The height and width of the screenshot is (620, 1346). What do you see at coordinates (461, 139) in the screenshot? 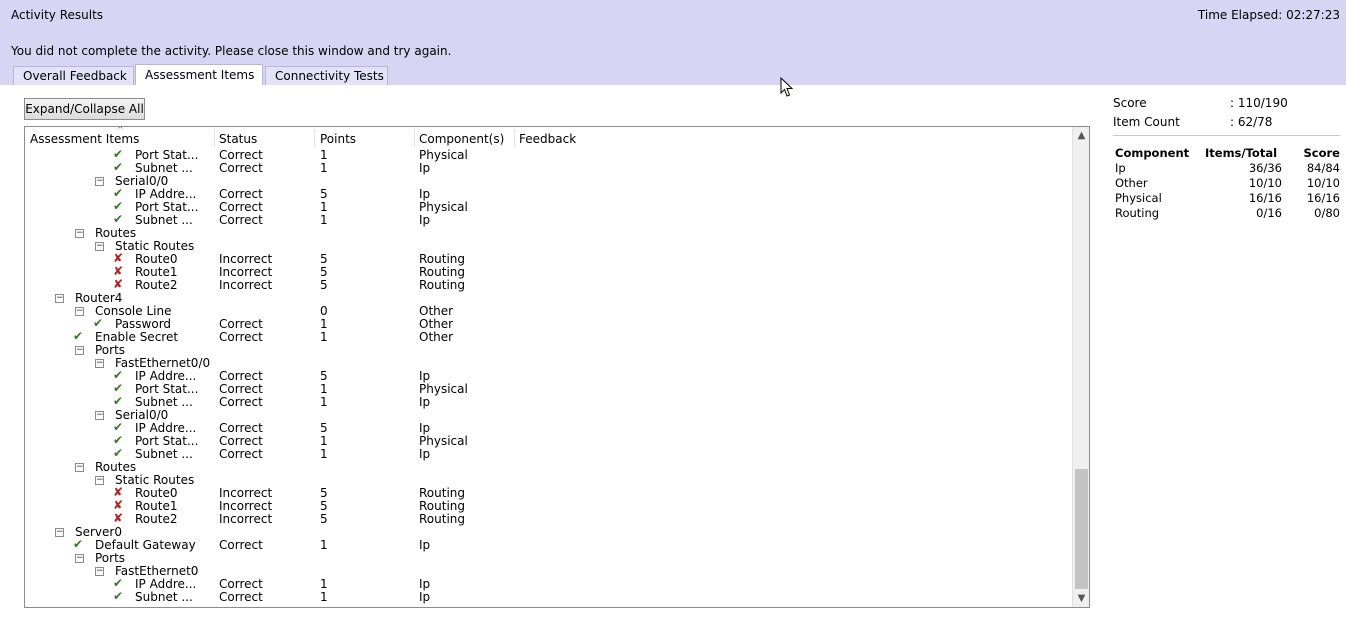
I see `column-header-components: Component(s)` at bounding box center [461, 139].